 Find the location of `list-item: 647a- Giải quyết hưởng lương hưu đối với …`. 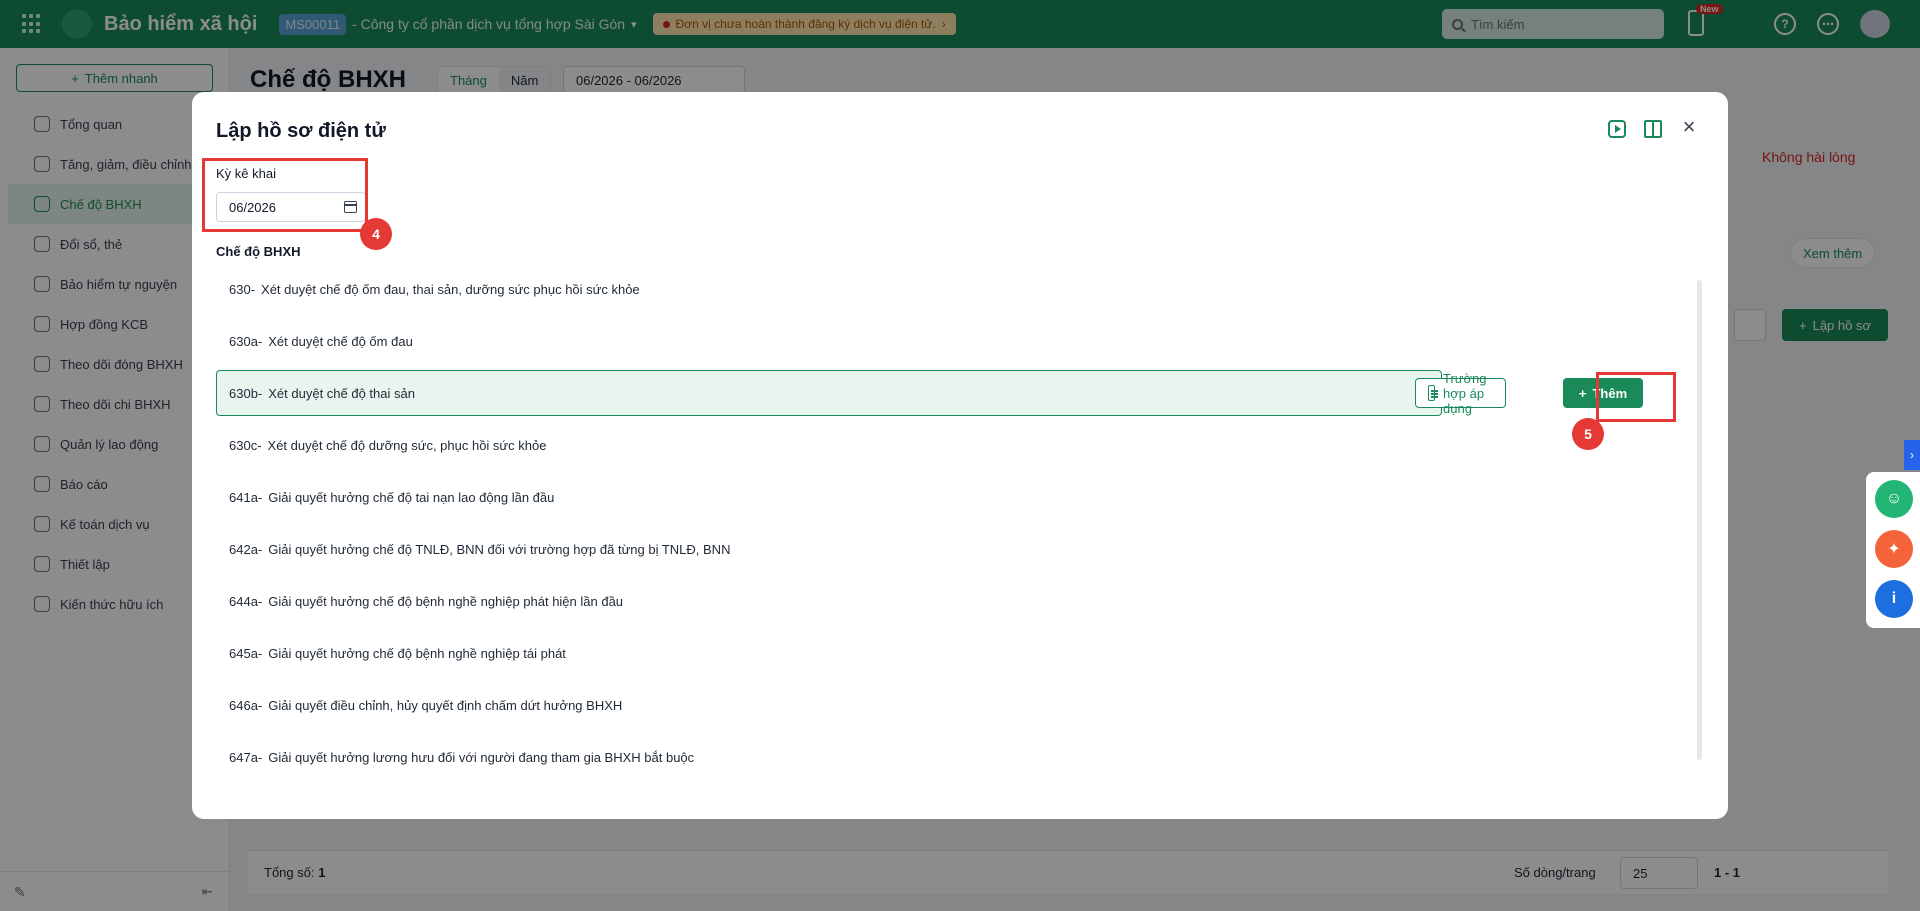

list-item: 647a- Giải quyết hưởng lương hưu đối với … is located at coordinates (829, 757).